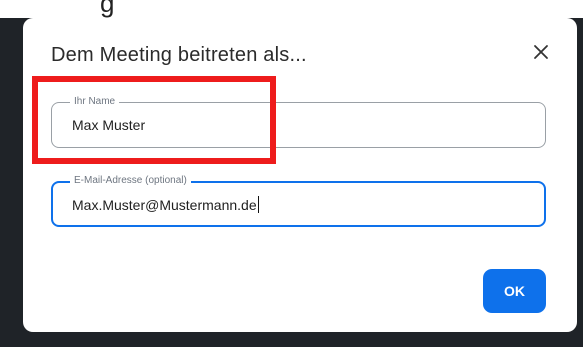 The image size is (583, 347). What do you see at coordinates (302, 125) in the screenshot?
I see `name-input: Max Muster` at bounding box center [302, 125].